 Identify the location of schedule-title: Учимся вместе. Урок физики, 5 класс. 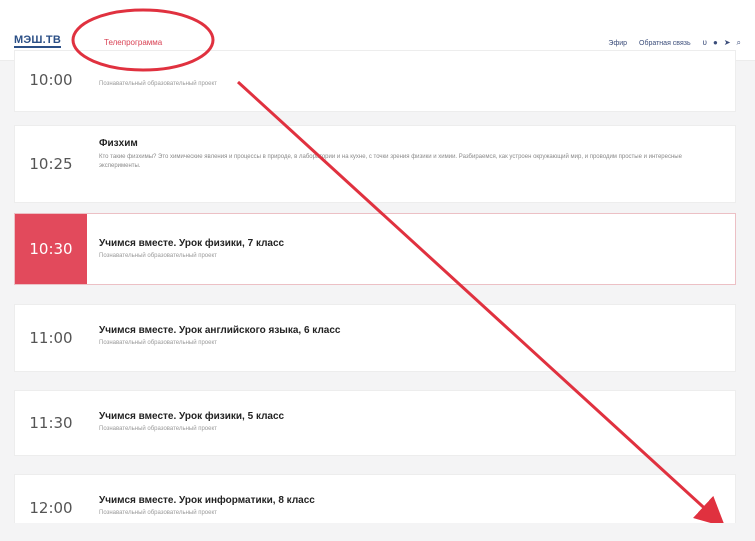
(192, 416).